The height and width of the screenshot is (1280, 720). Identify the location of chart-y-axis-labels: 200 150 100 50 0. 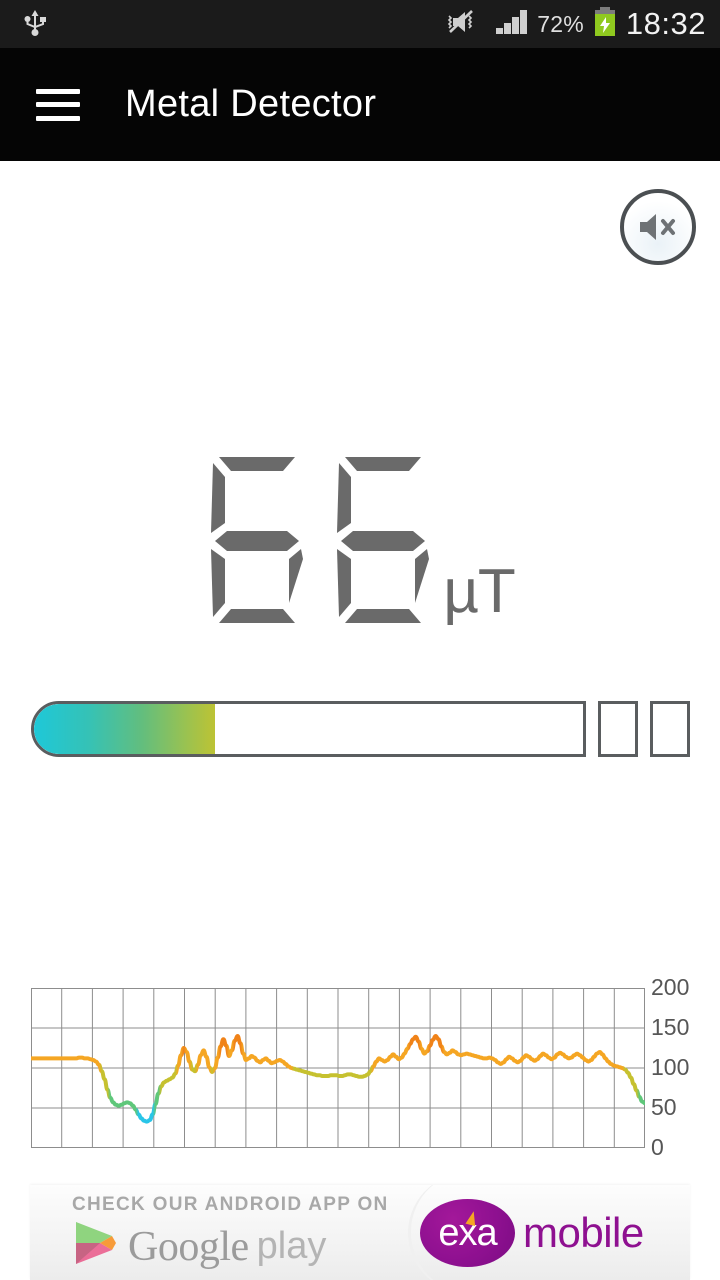
(681, 1066).